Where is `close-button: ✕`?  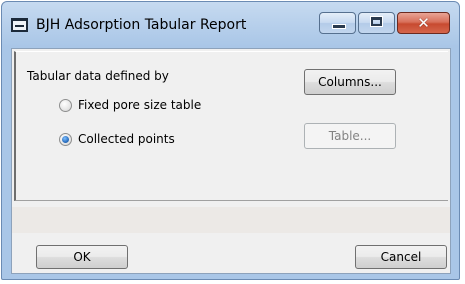 close-button: ✕ is located at coordinates (423, 23).